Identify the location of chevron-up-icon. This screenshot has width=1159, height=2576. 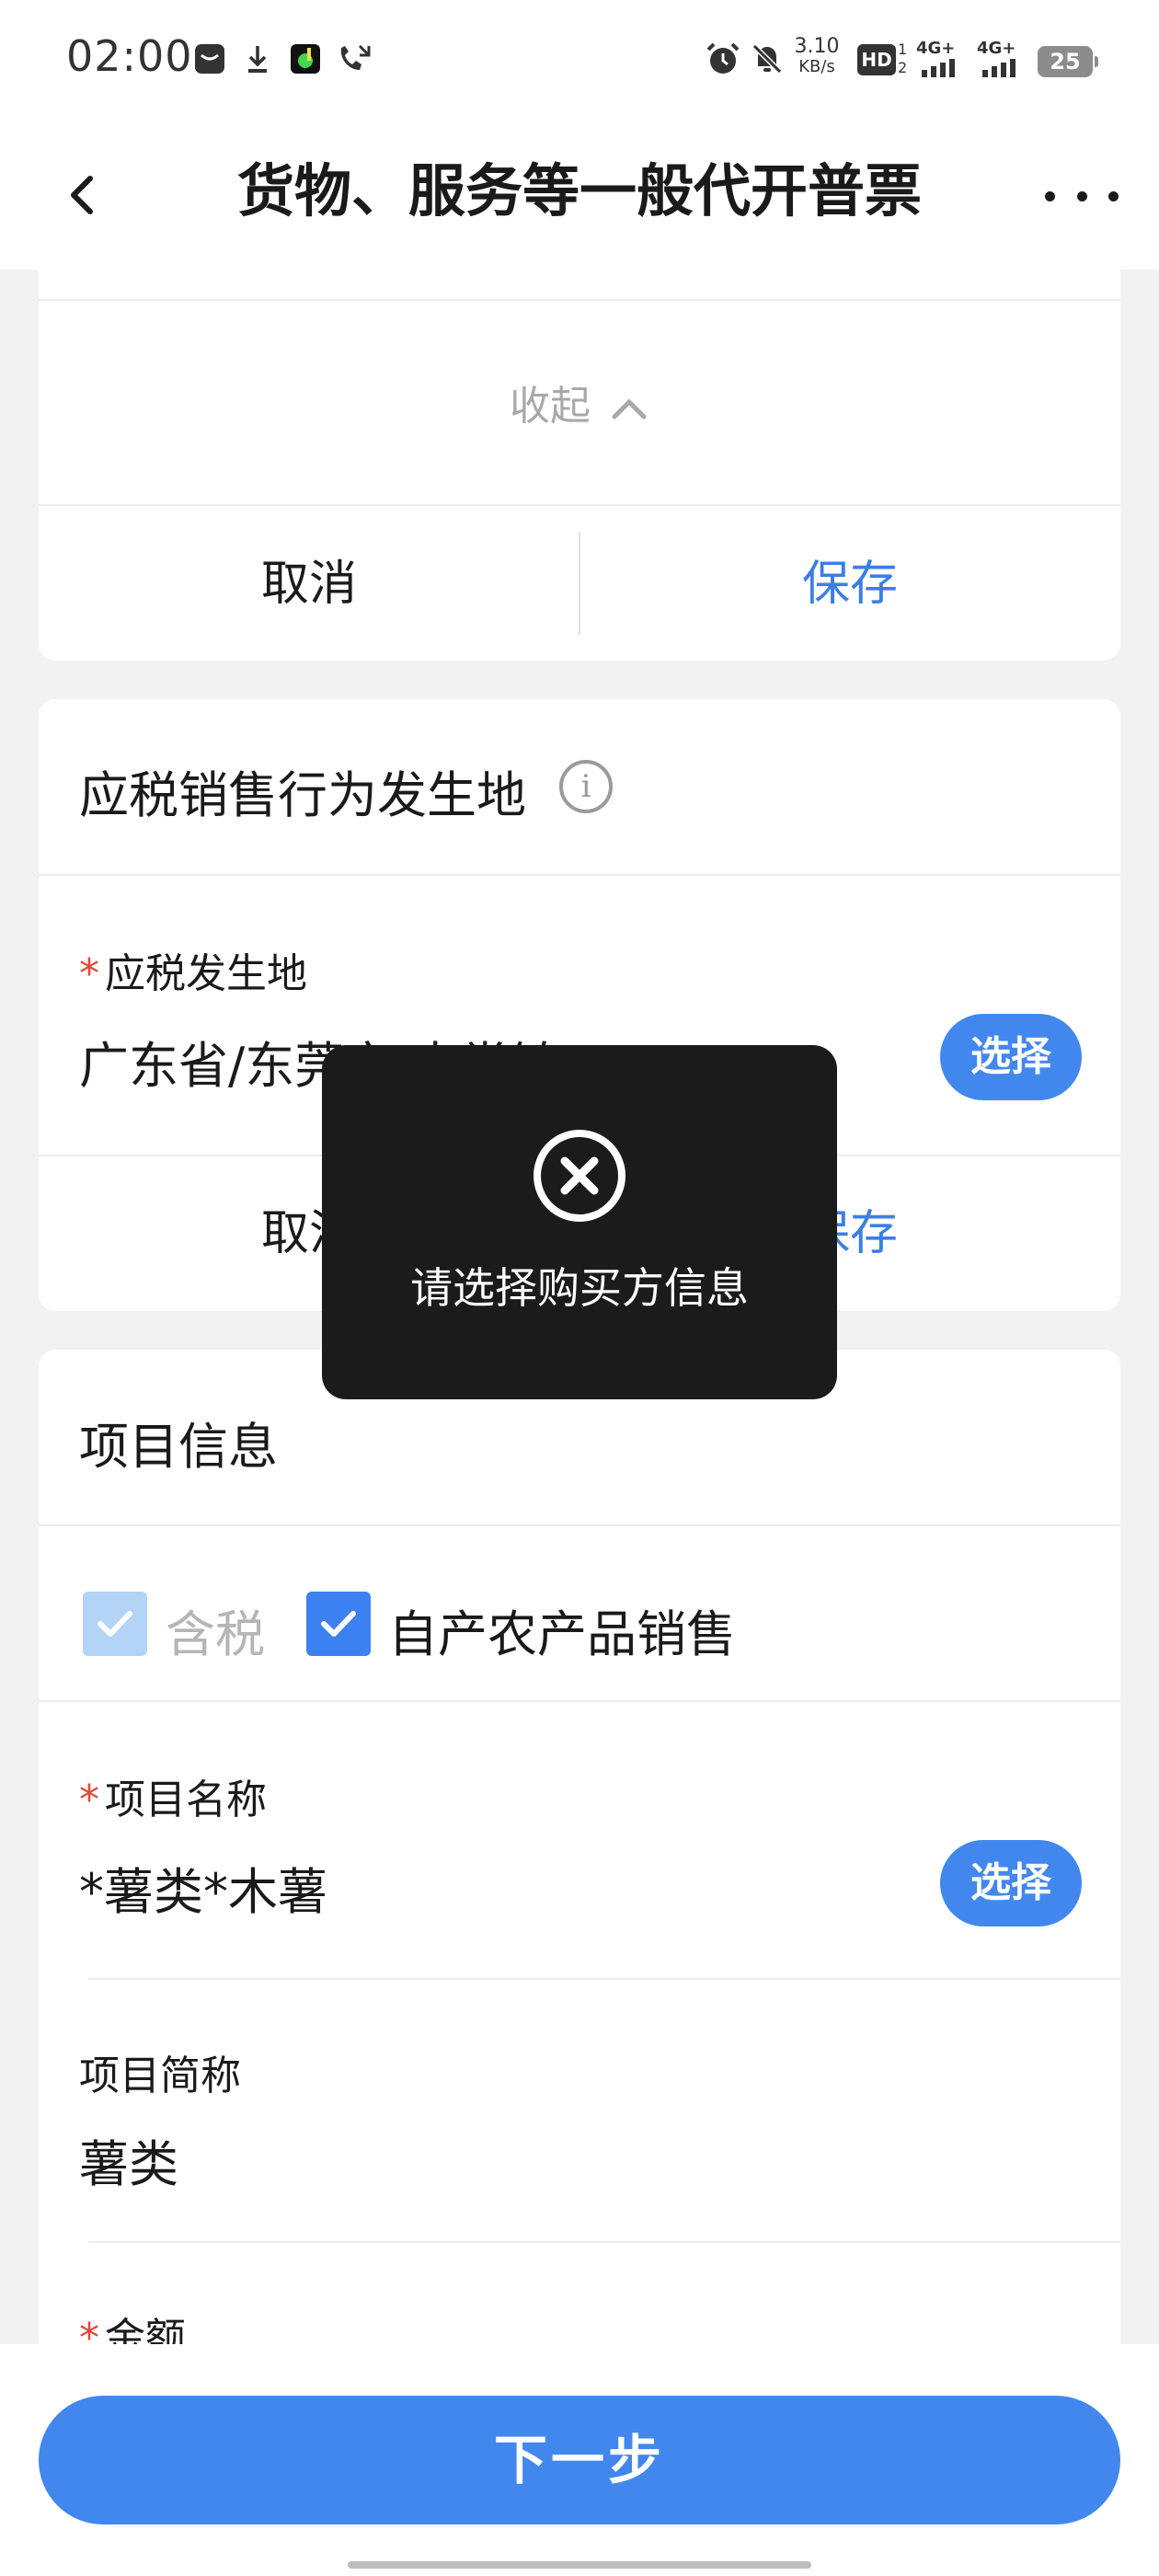
(629, 409).